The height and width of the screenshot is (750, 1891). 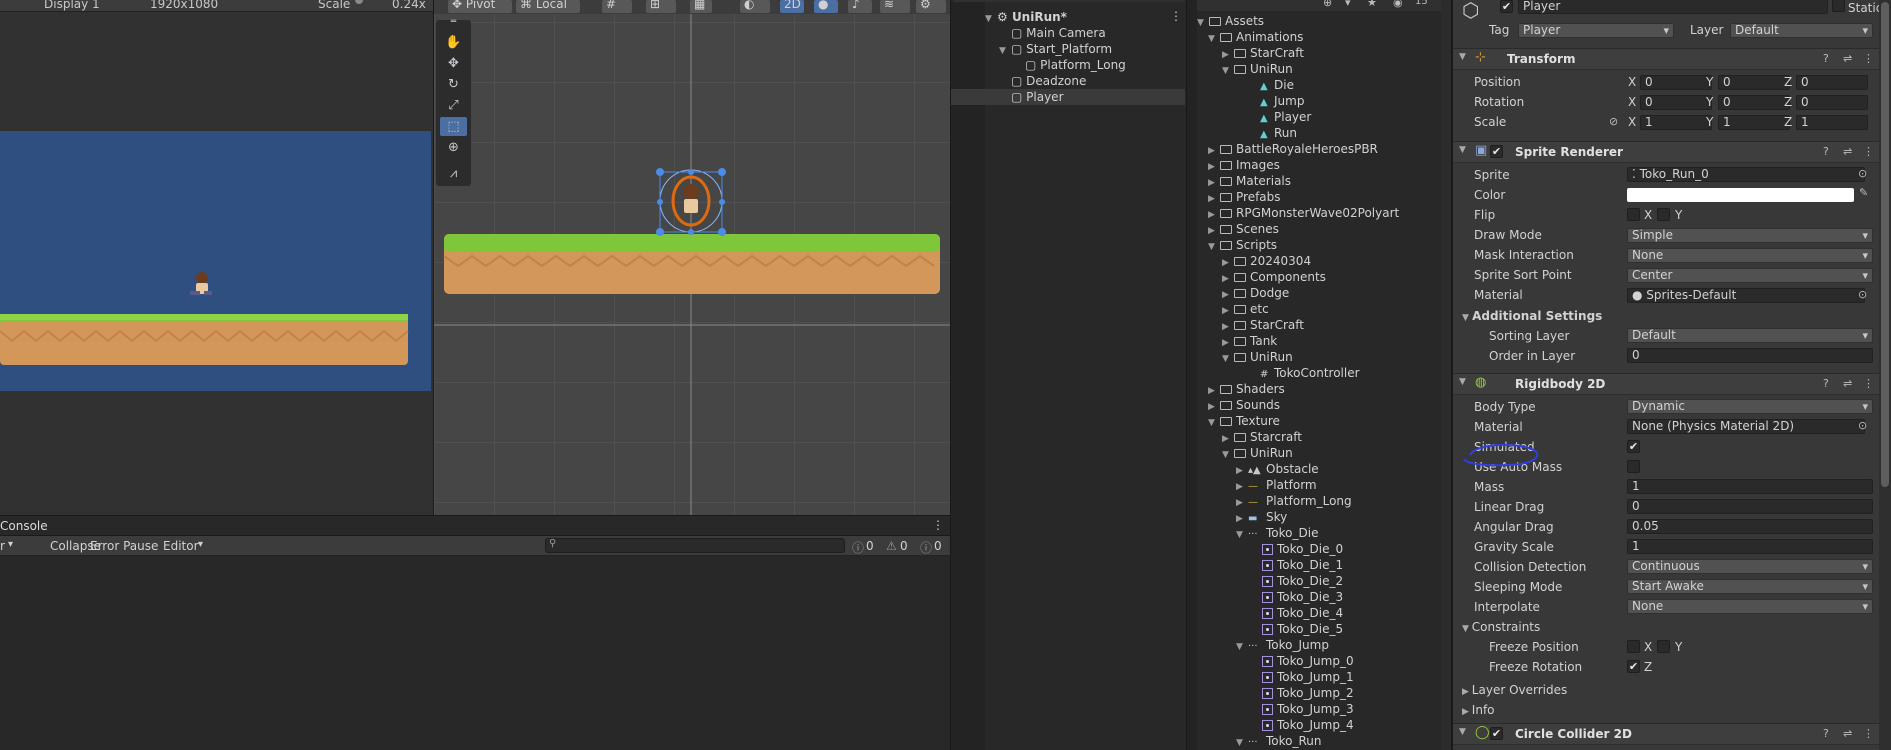 I want to click on project-item: ▲ Player, so click(x=1279, y=117).